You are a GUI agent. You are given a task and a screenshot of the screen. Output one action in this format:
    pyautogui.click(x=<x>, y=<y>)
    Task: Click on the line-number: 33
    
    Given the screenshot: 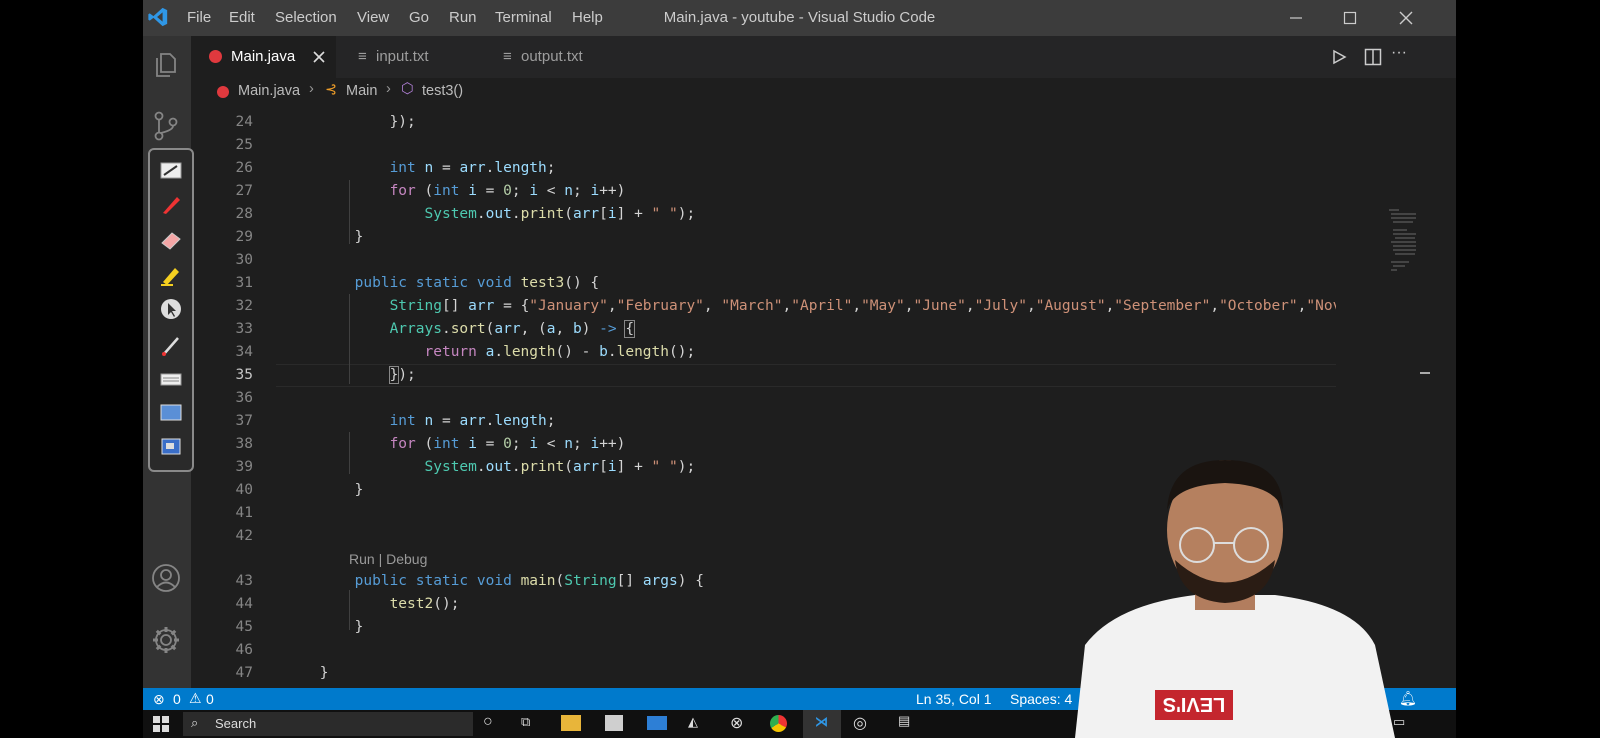 What is the action you would take?
    pyautogui.click(x=244, y=329)
    